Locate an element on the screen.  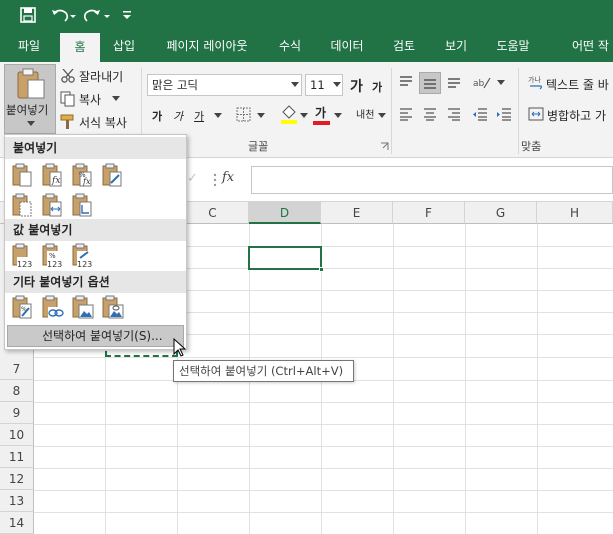
bold-button: 가 is located at coordinates (157, 116).